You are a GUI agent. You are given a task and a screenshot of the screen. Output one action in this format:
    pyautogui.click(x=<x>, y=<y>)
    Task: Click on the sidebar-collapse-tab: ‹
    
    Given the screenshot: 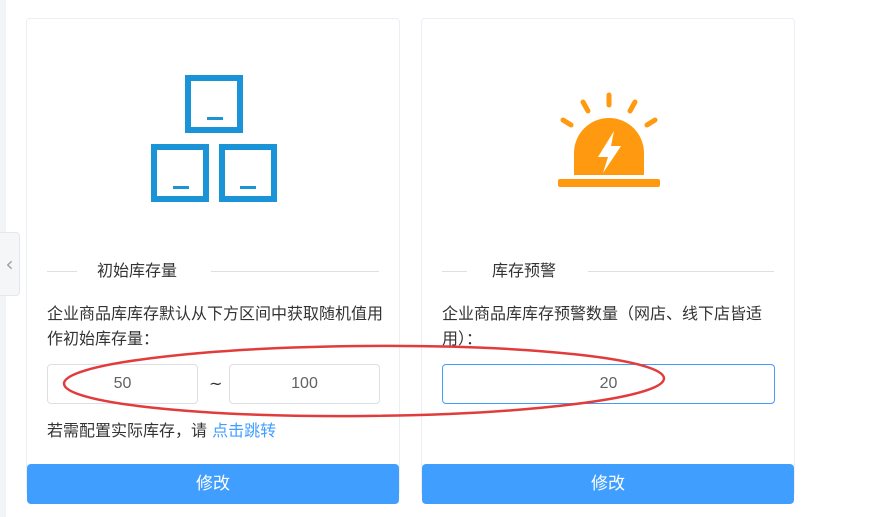 What is the action you would take?
    pyautogui.click(x=10, y=264)
    